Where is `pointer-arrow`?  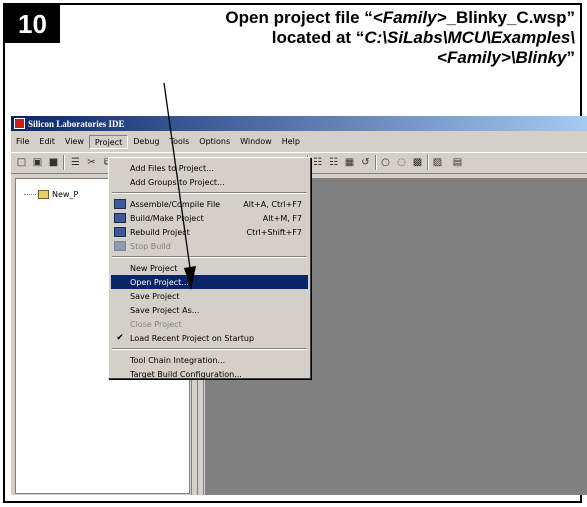
pointer-arrow is located at coordinates (179, 186).